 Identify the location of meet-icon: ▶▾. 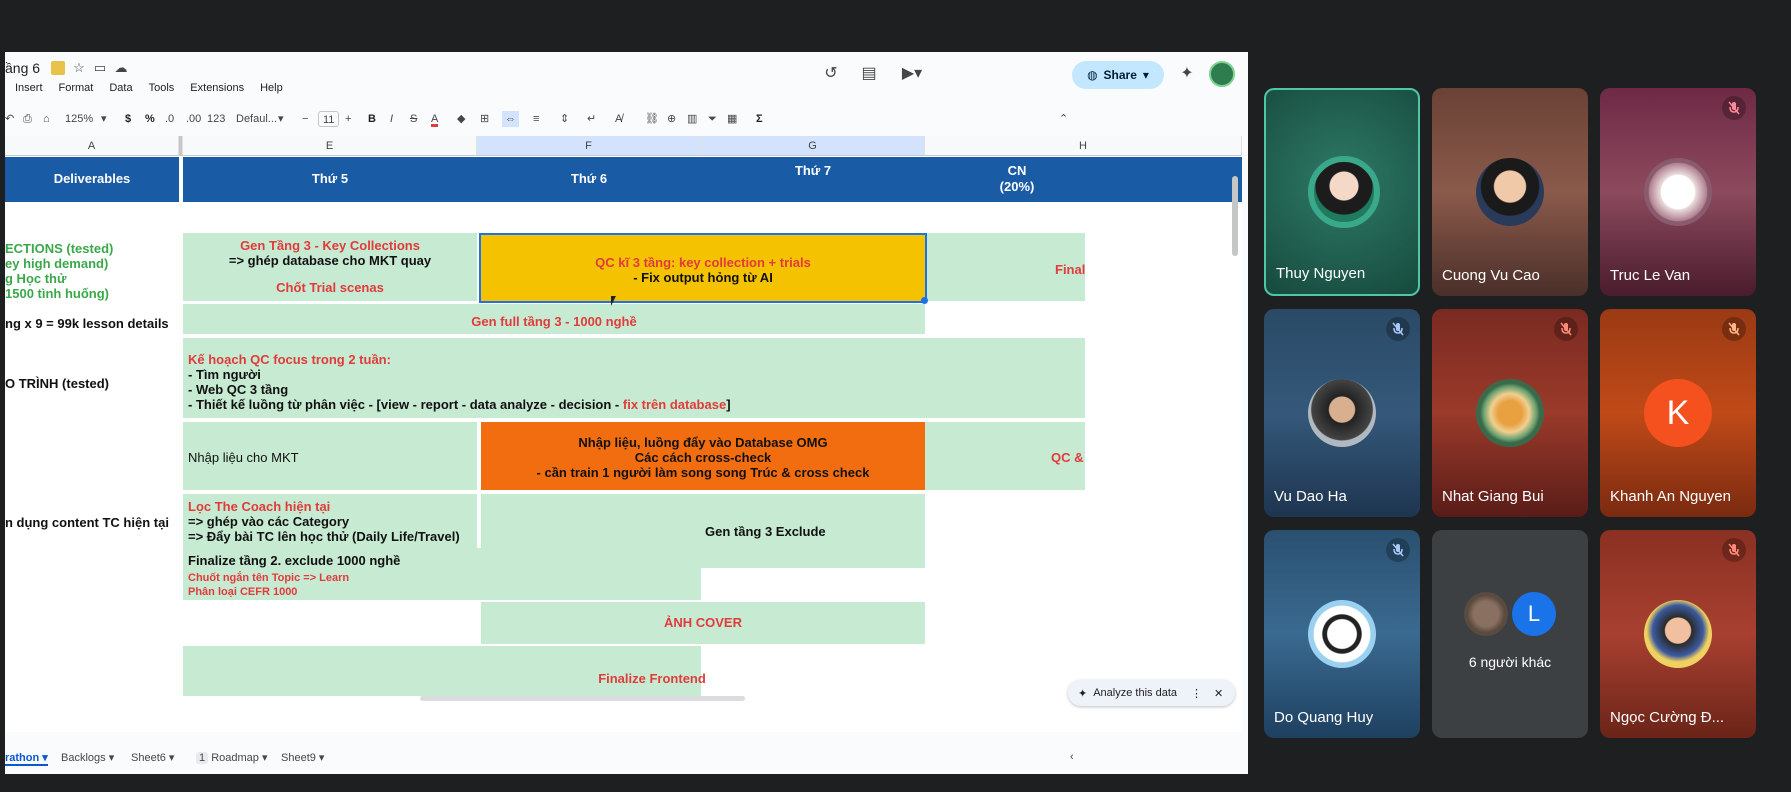
(912, 74).